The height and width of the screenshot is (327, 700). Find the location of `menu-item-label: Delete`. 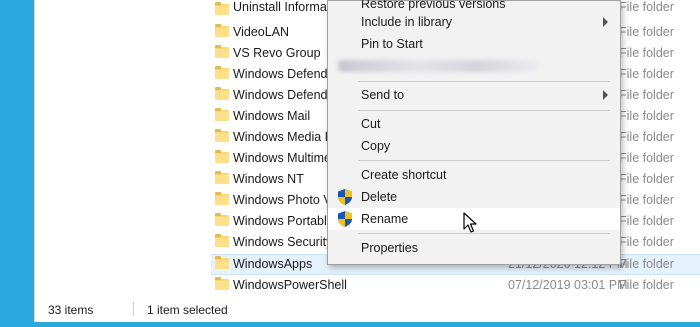

menu-item-label: Delete is located at coordinates (379, 197).